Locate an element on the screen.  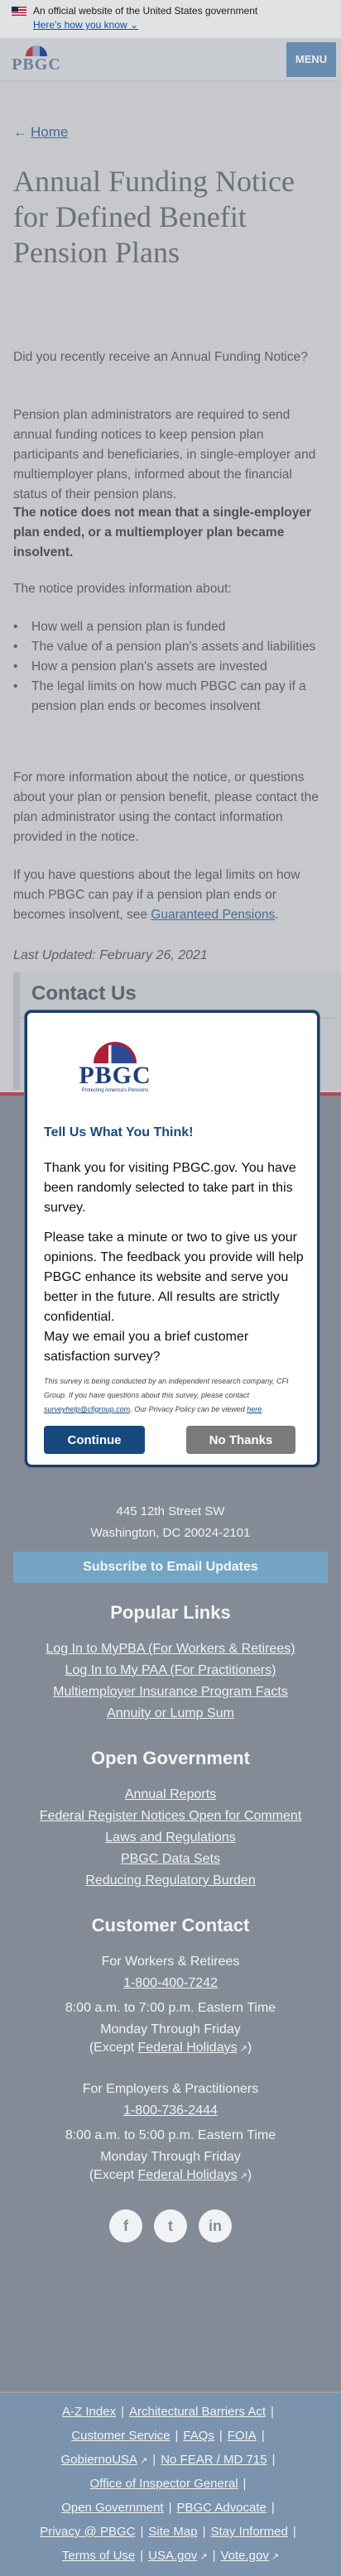
us-flag-icon is located at coordinates (19, 11).